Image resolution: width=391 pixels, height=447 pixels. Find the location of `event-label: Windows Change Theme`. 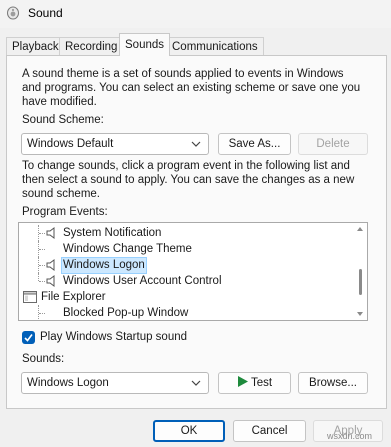

event-label: Windows Change Theme is located at coordinates (127, 249).